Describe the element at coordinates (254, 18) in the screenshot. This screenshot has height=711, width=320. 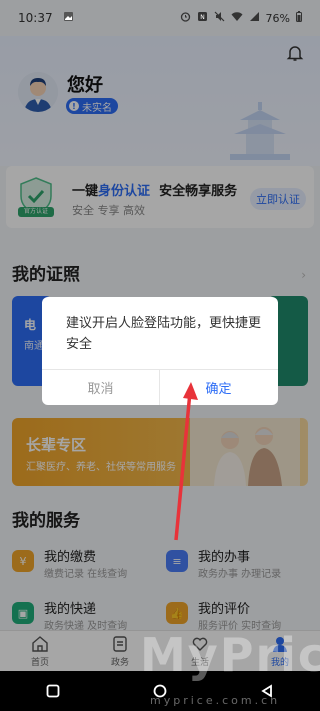
I see `signal-icon` at that location.